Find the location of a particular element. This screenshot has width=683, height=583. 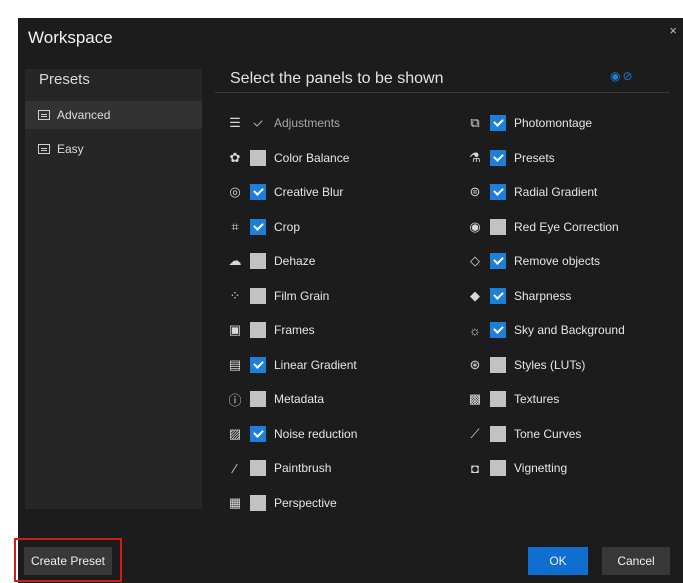

info-icon: ⓘ is located at coordinates (235, 400).